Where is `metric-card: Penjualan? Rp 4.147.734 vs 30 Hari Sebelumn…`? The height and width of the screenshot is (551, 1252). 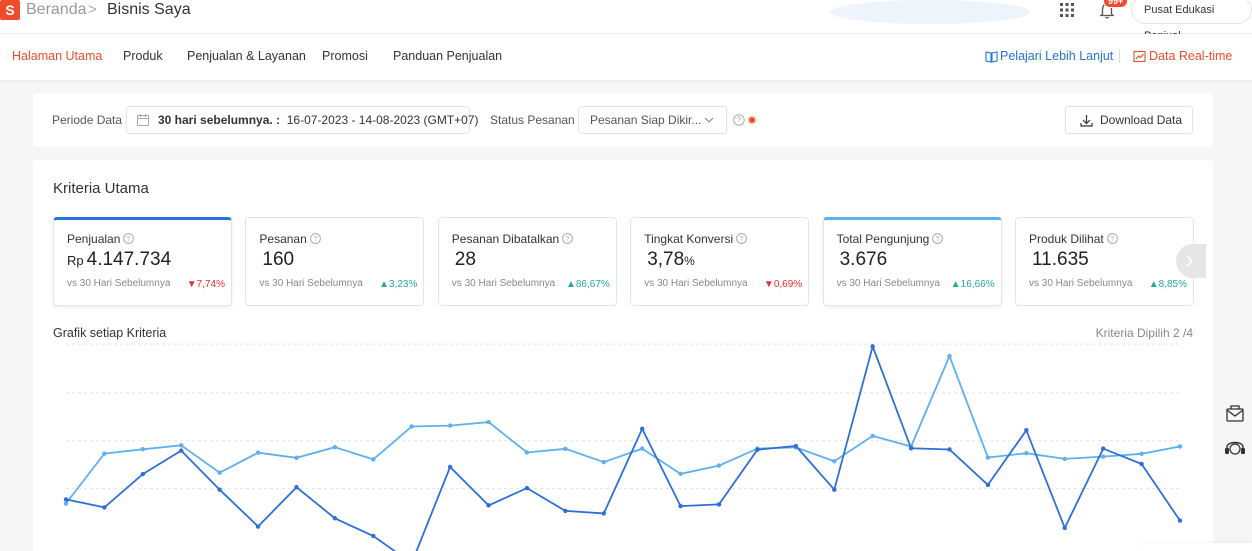
metric-card: Penjualan? Rp 4.147.734 vs 30 Hari Sebelumn… is located at coordinates (142, 261).